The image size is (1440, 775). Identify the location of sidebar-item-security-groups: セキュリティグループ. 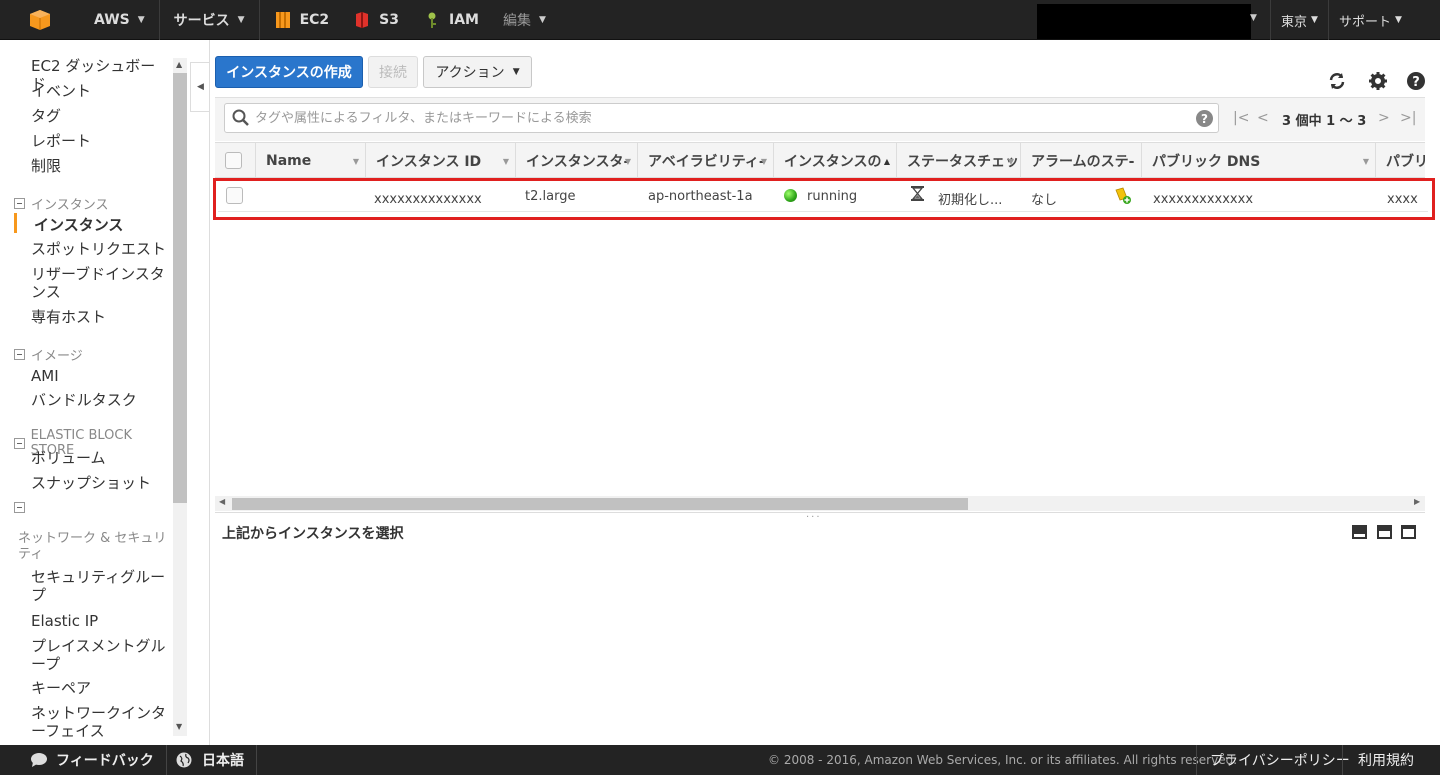
(98, 586).